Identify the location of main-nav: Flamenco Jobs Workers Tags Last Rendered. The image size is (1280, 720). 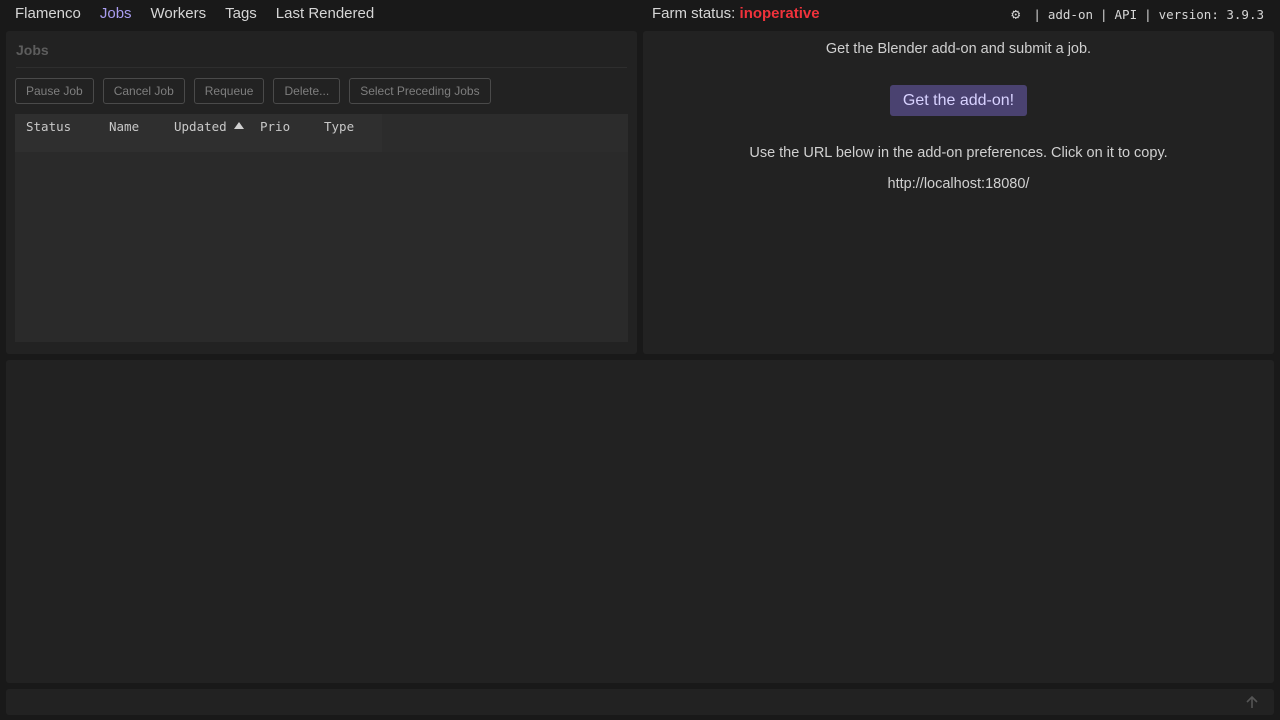
(204, 13).